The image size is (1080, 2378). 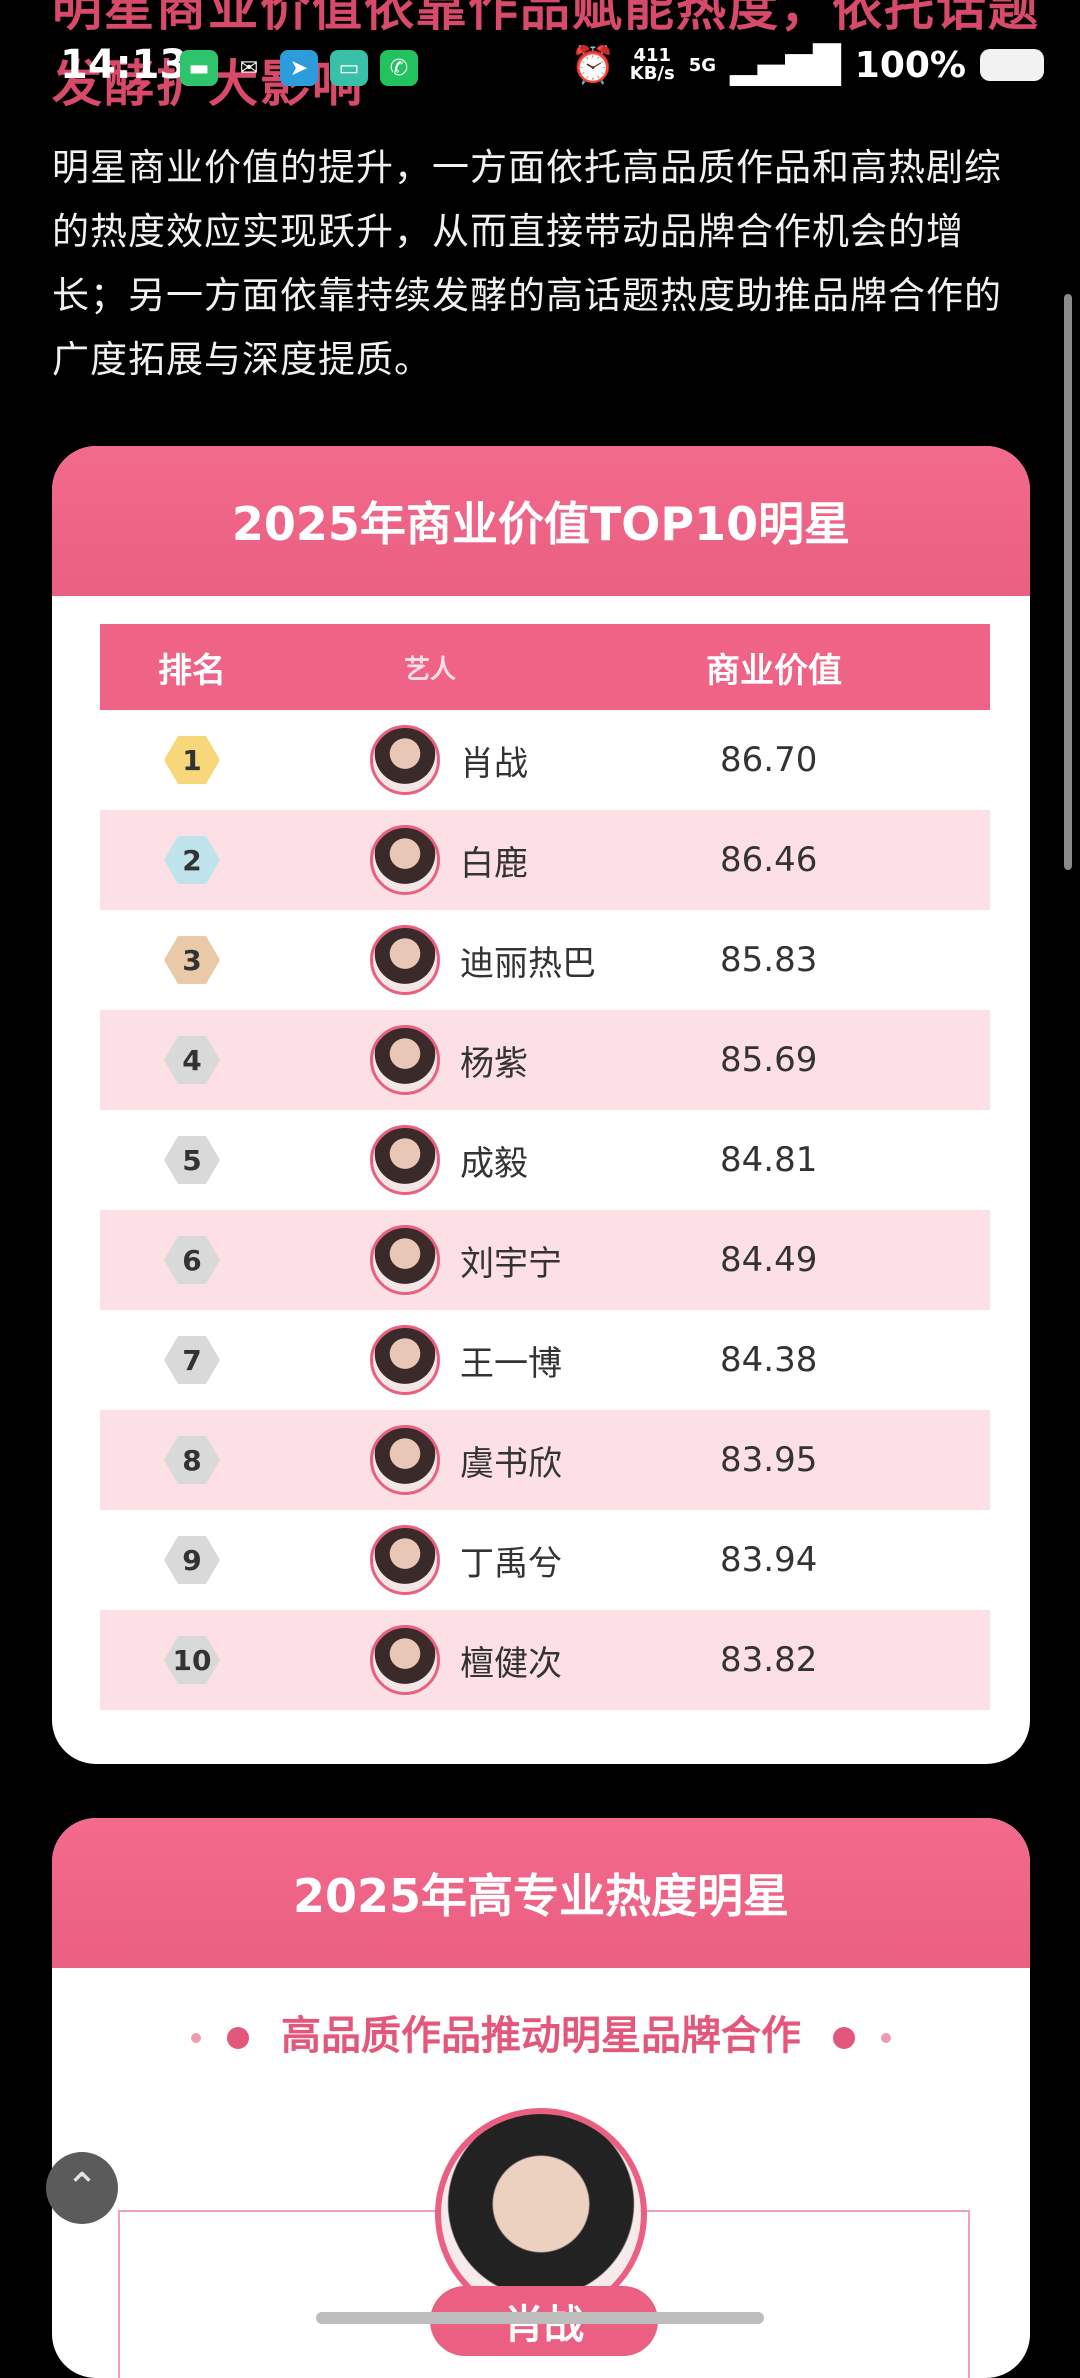 I want to click on rank-badge: 4, so click(x=192, y=1060).